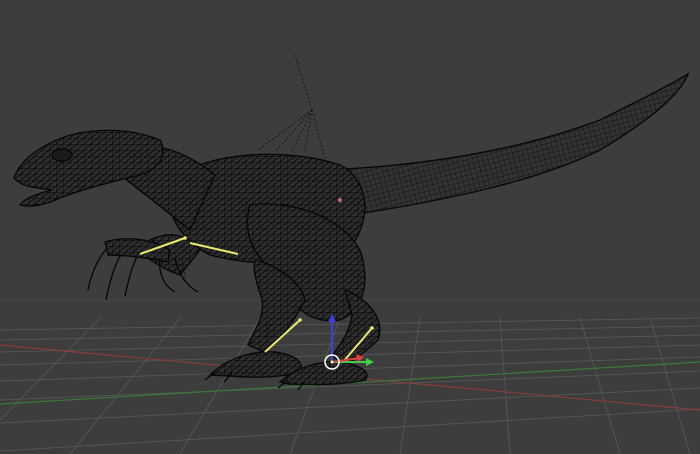 The image size is (700, 454). I want to click on selected-joint-highlight, so click(340, 200).